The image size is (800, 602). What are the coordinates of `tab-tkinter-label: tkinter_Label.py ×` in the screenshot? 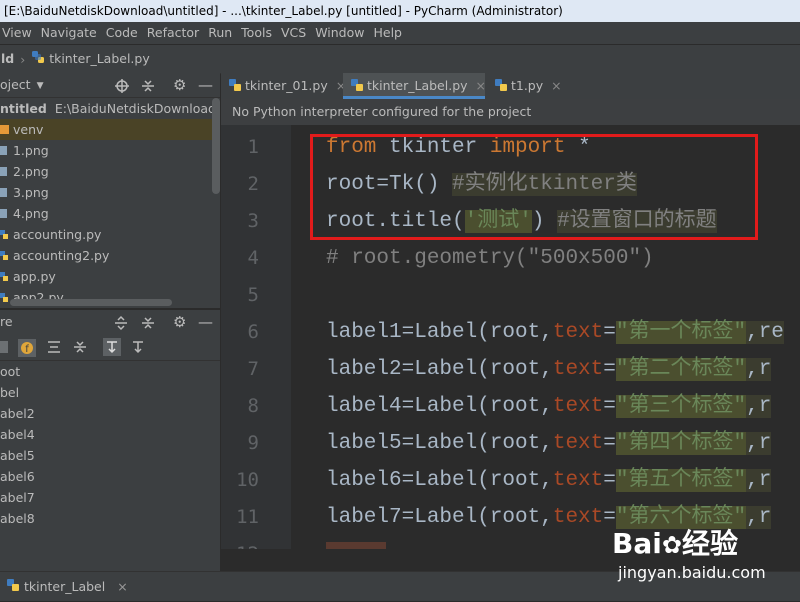 It's located at (414, 86).